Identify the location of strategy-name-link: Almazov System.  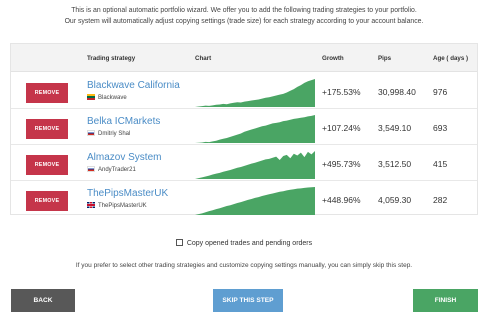
(124, 157).